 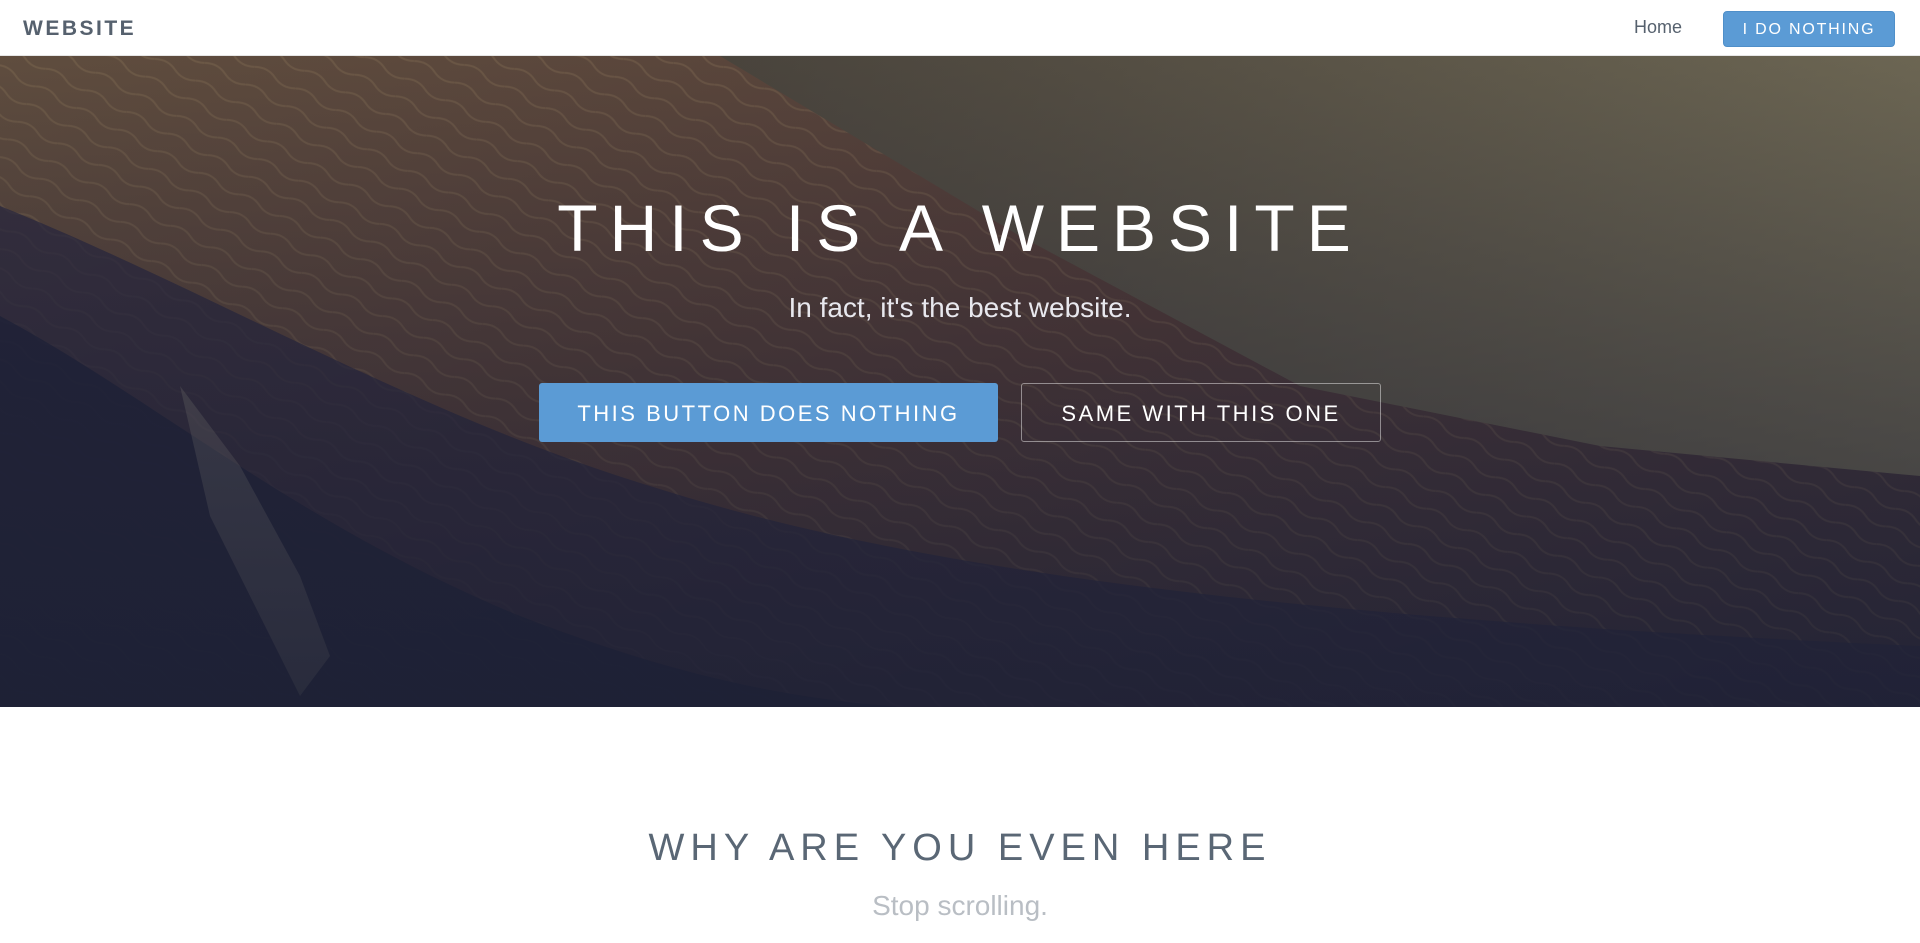 What do you see at coordinates (1201, 412) in the screenshot?
I see `hero-secondary-button: SAME WITH THIS ONE` at bounding box center [1201, 412].